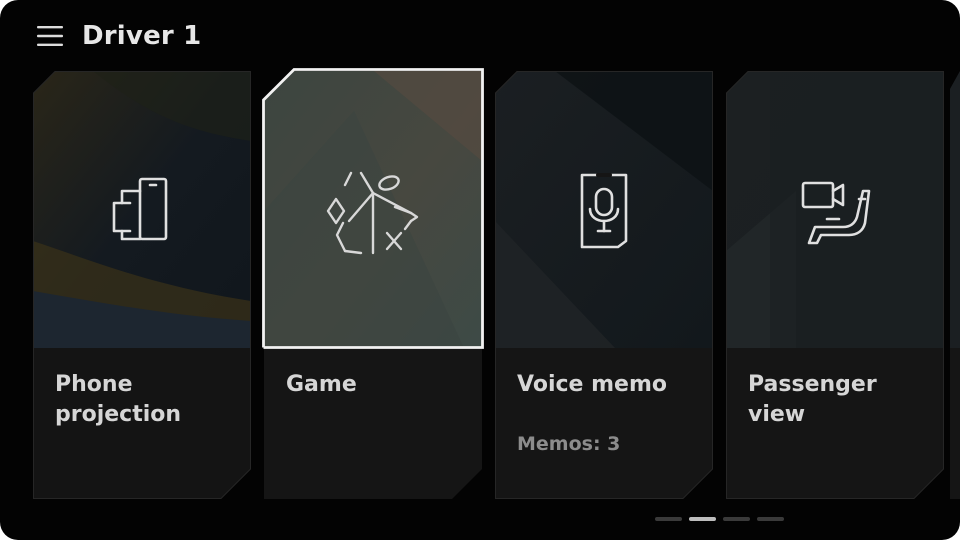 This screenshot has height=540, width=960. I want to click on next-card-peek, so click(955, 285).